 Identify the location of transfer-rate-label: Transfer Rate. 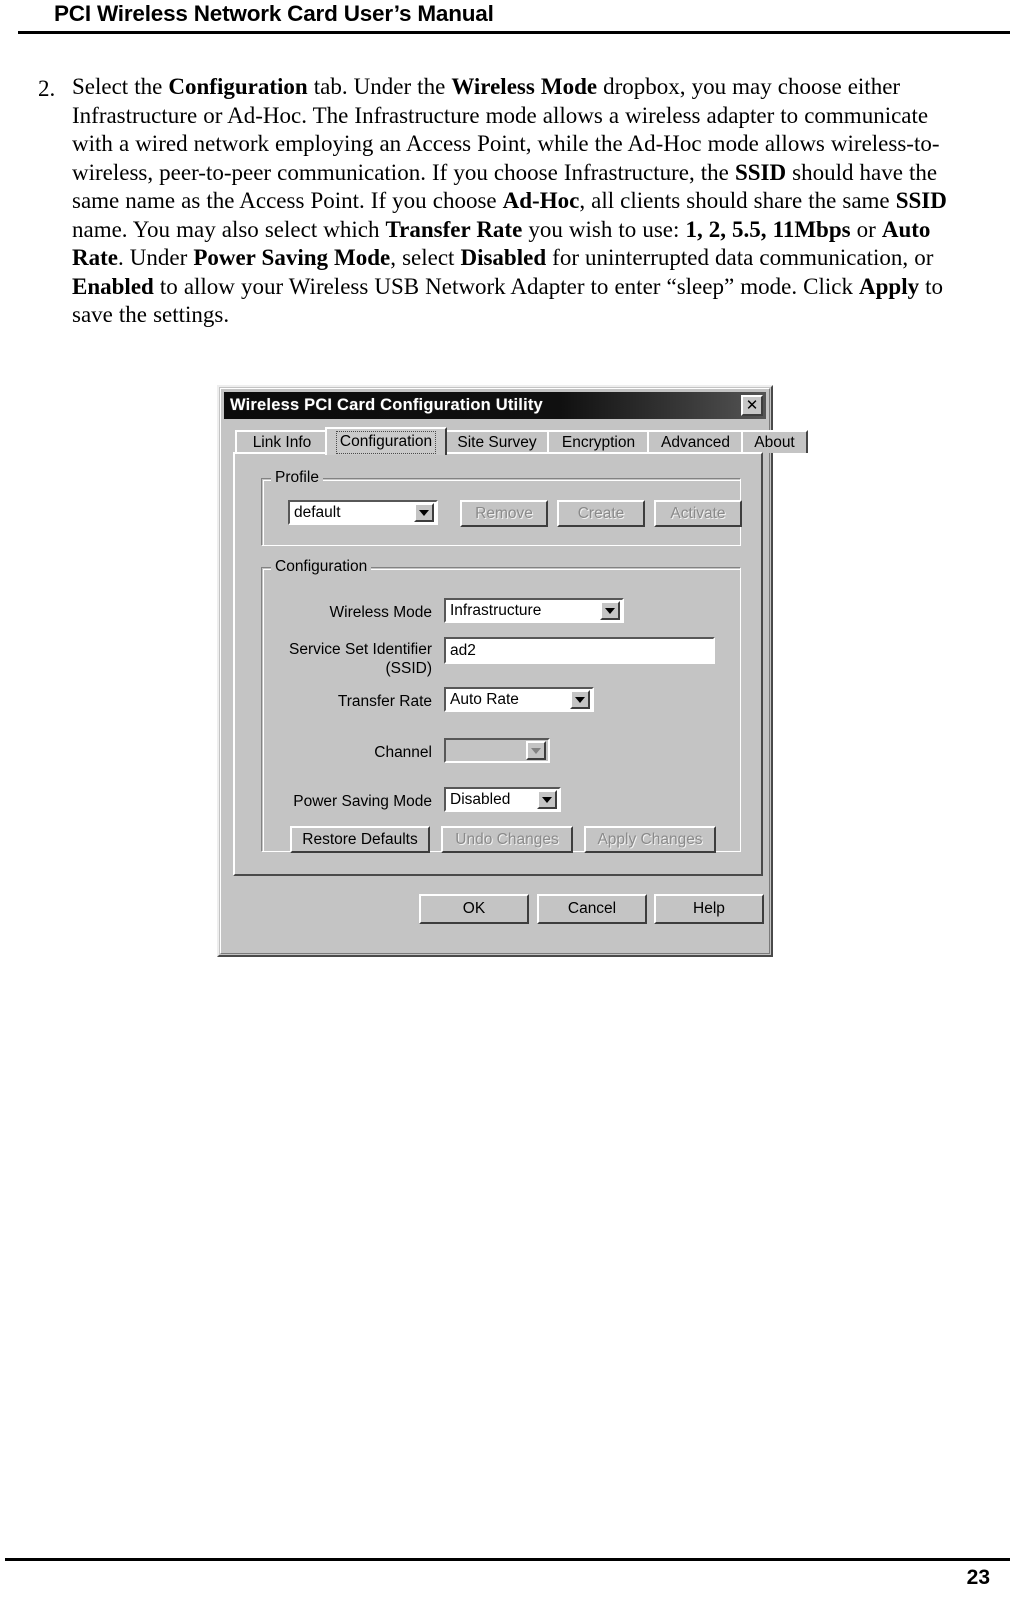
(384, 701).